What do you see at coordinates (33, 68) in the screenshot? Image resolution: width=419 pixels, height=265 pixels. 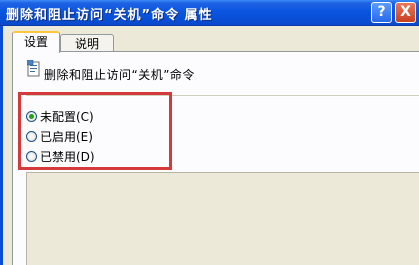 I see `policy-document-icon` at bounding box center [33, 68].